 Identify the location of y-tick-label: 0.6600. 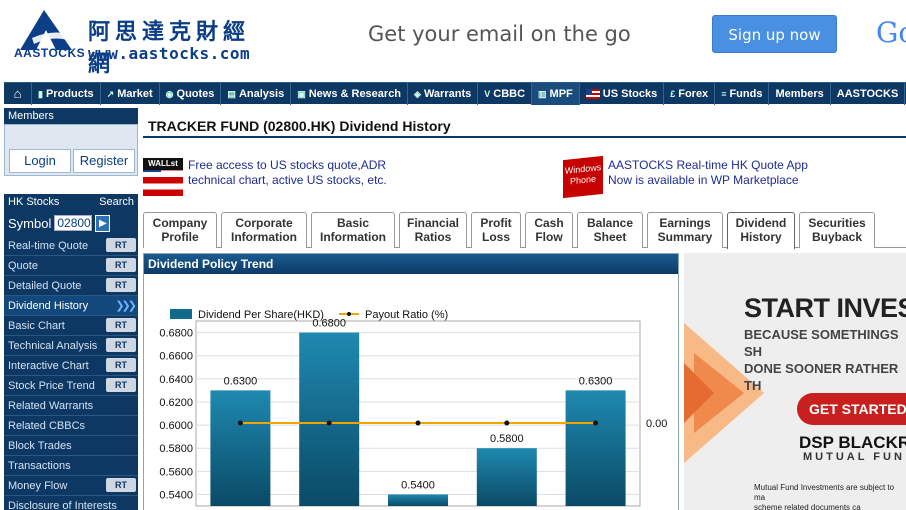
(176, 357).